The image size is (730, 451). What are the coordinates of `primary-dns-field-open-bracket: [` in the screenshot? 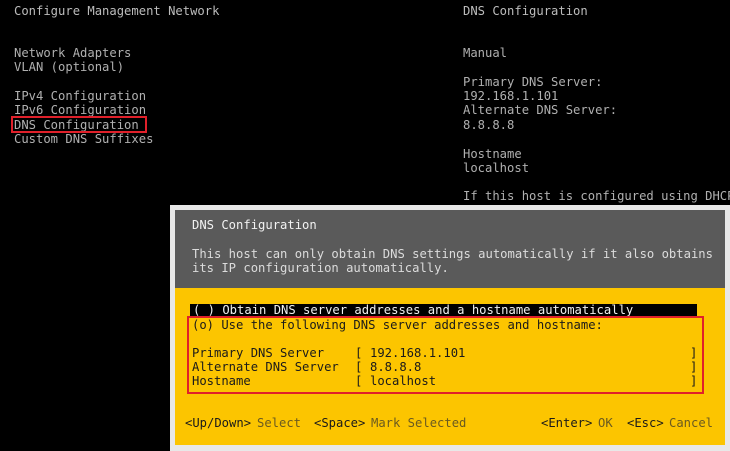 It's located at (359, 353).